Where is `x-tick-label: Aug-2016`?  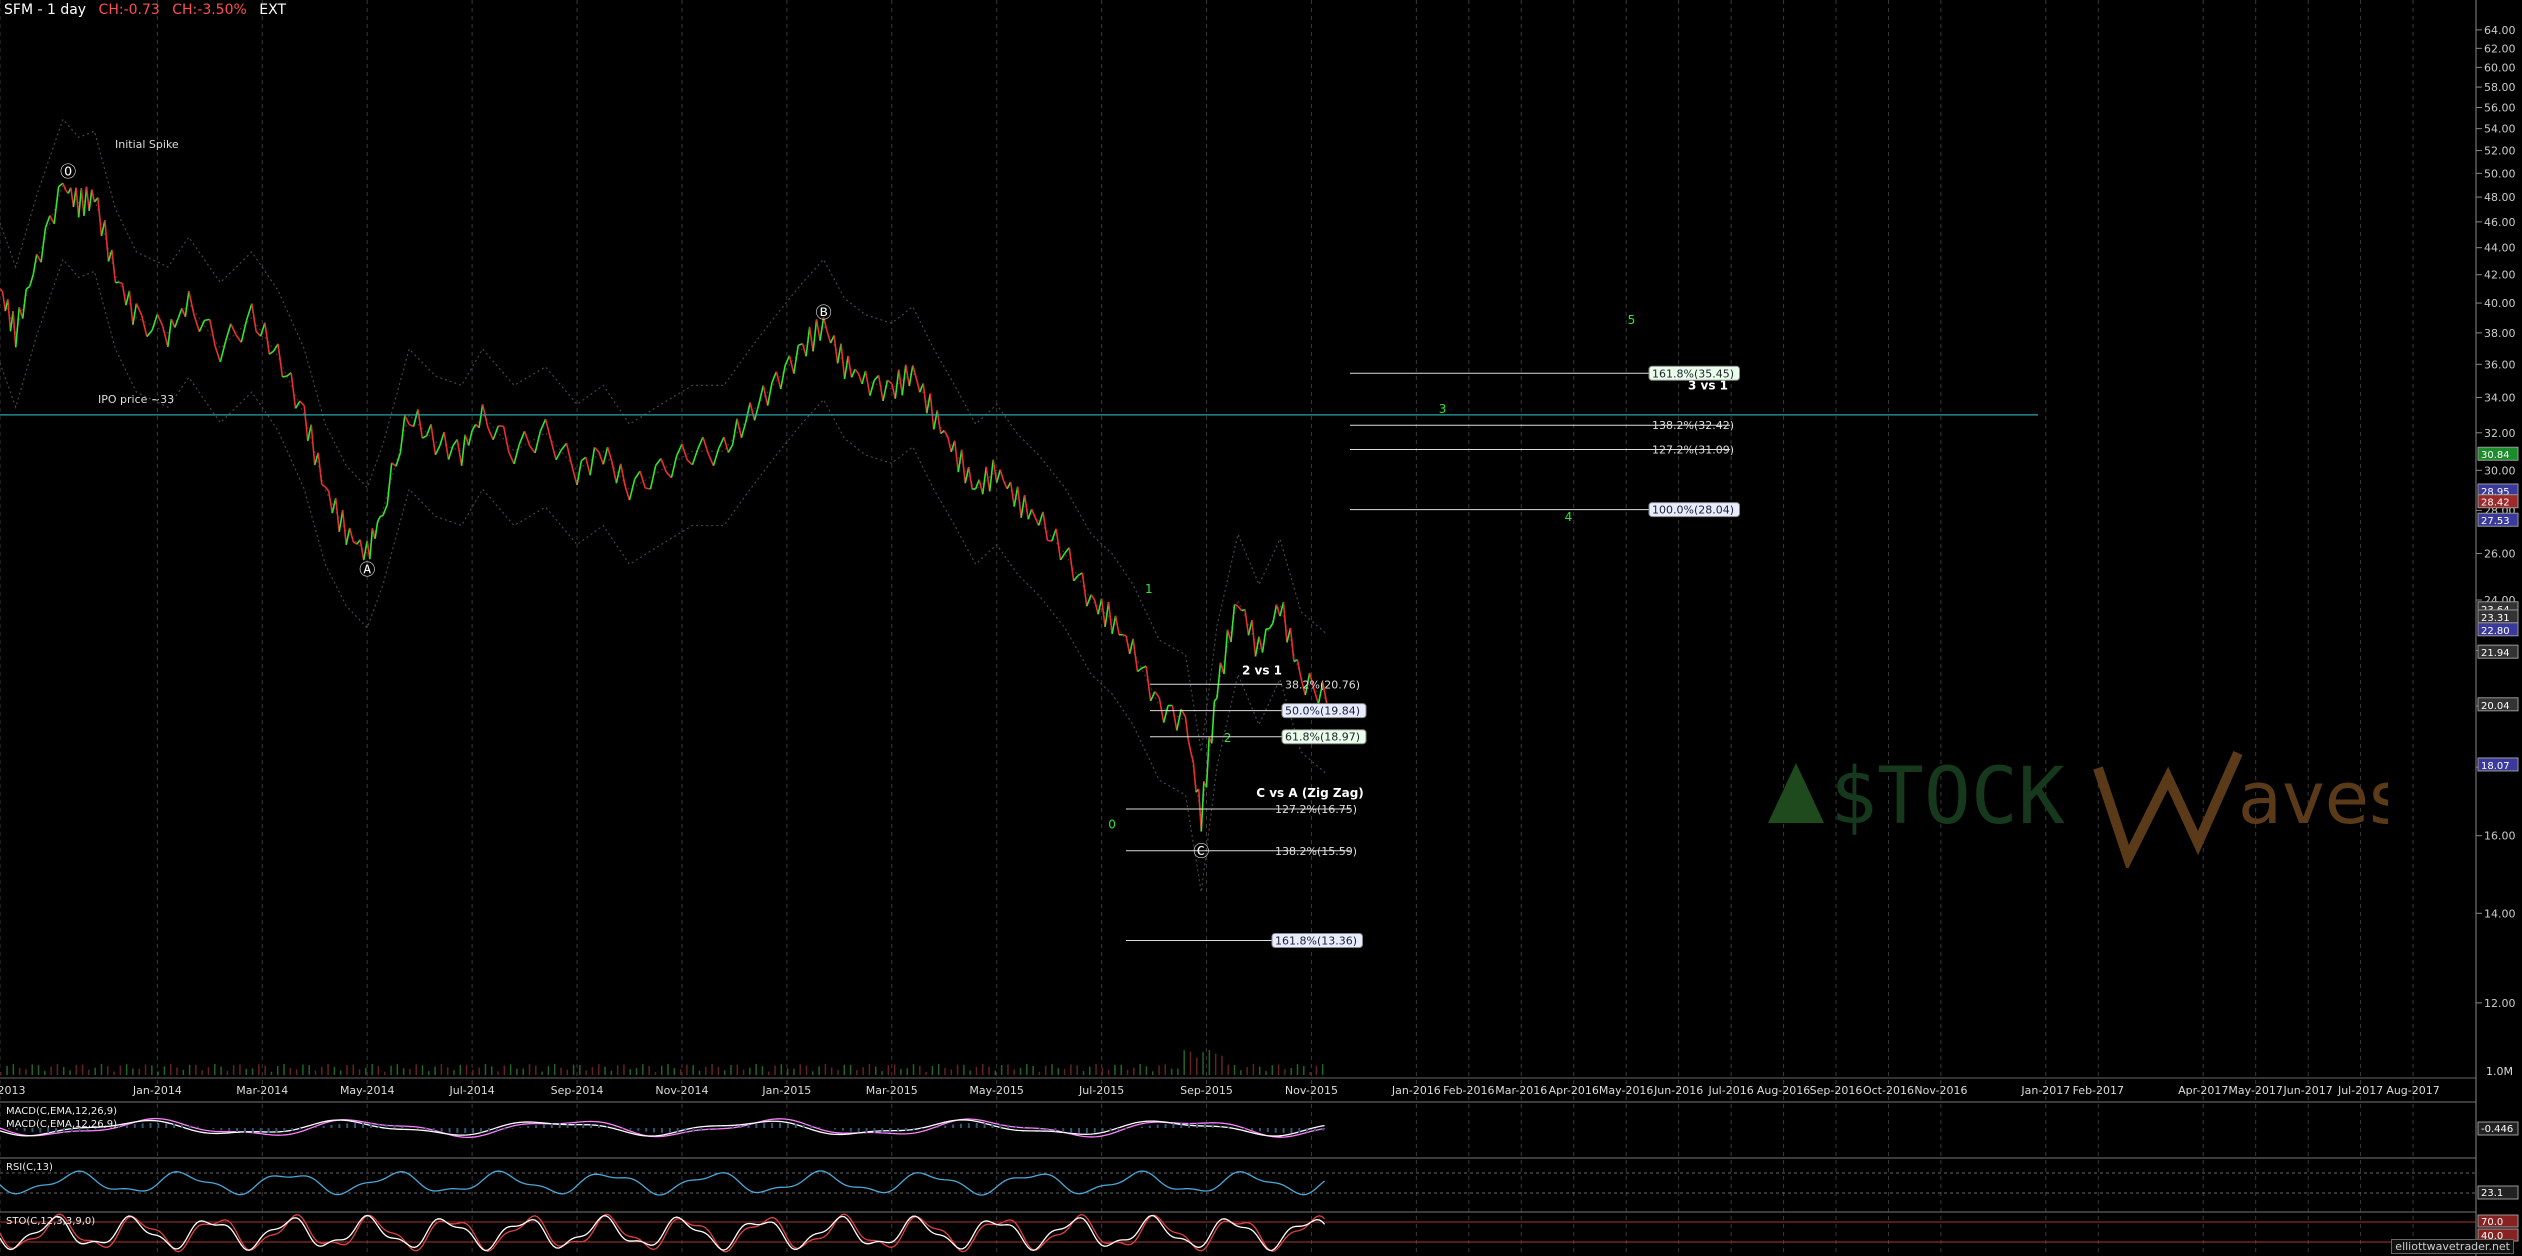 x-tick-label: Aug-2016 is located at coordinates (1783, 1090).